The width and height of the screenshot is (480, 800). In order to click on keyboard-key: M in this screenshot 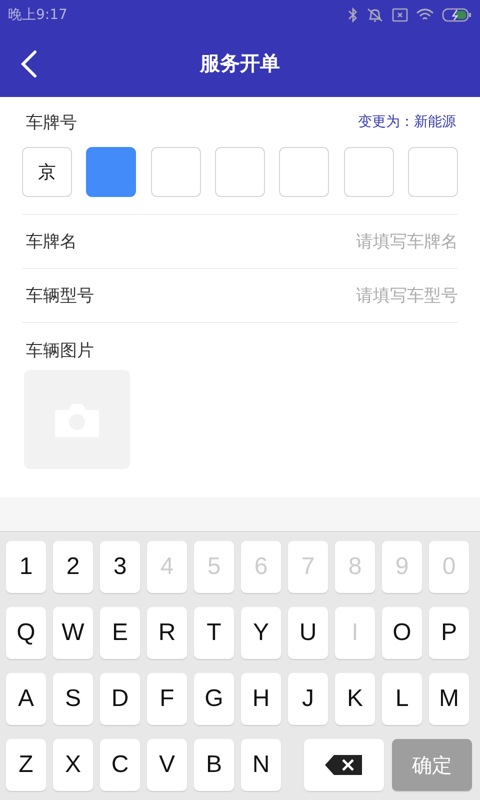, I will do `click(449, 699)`.